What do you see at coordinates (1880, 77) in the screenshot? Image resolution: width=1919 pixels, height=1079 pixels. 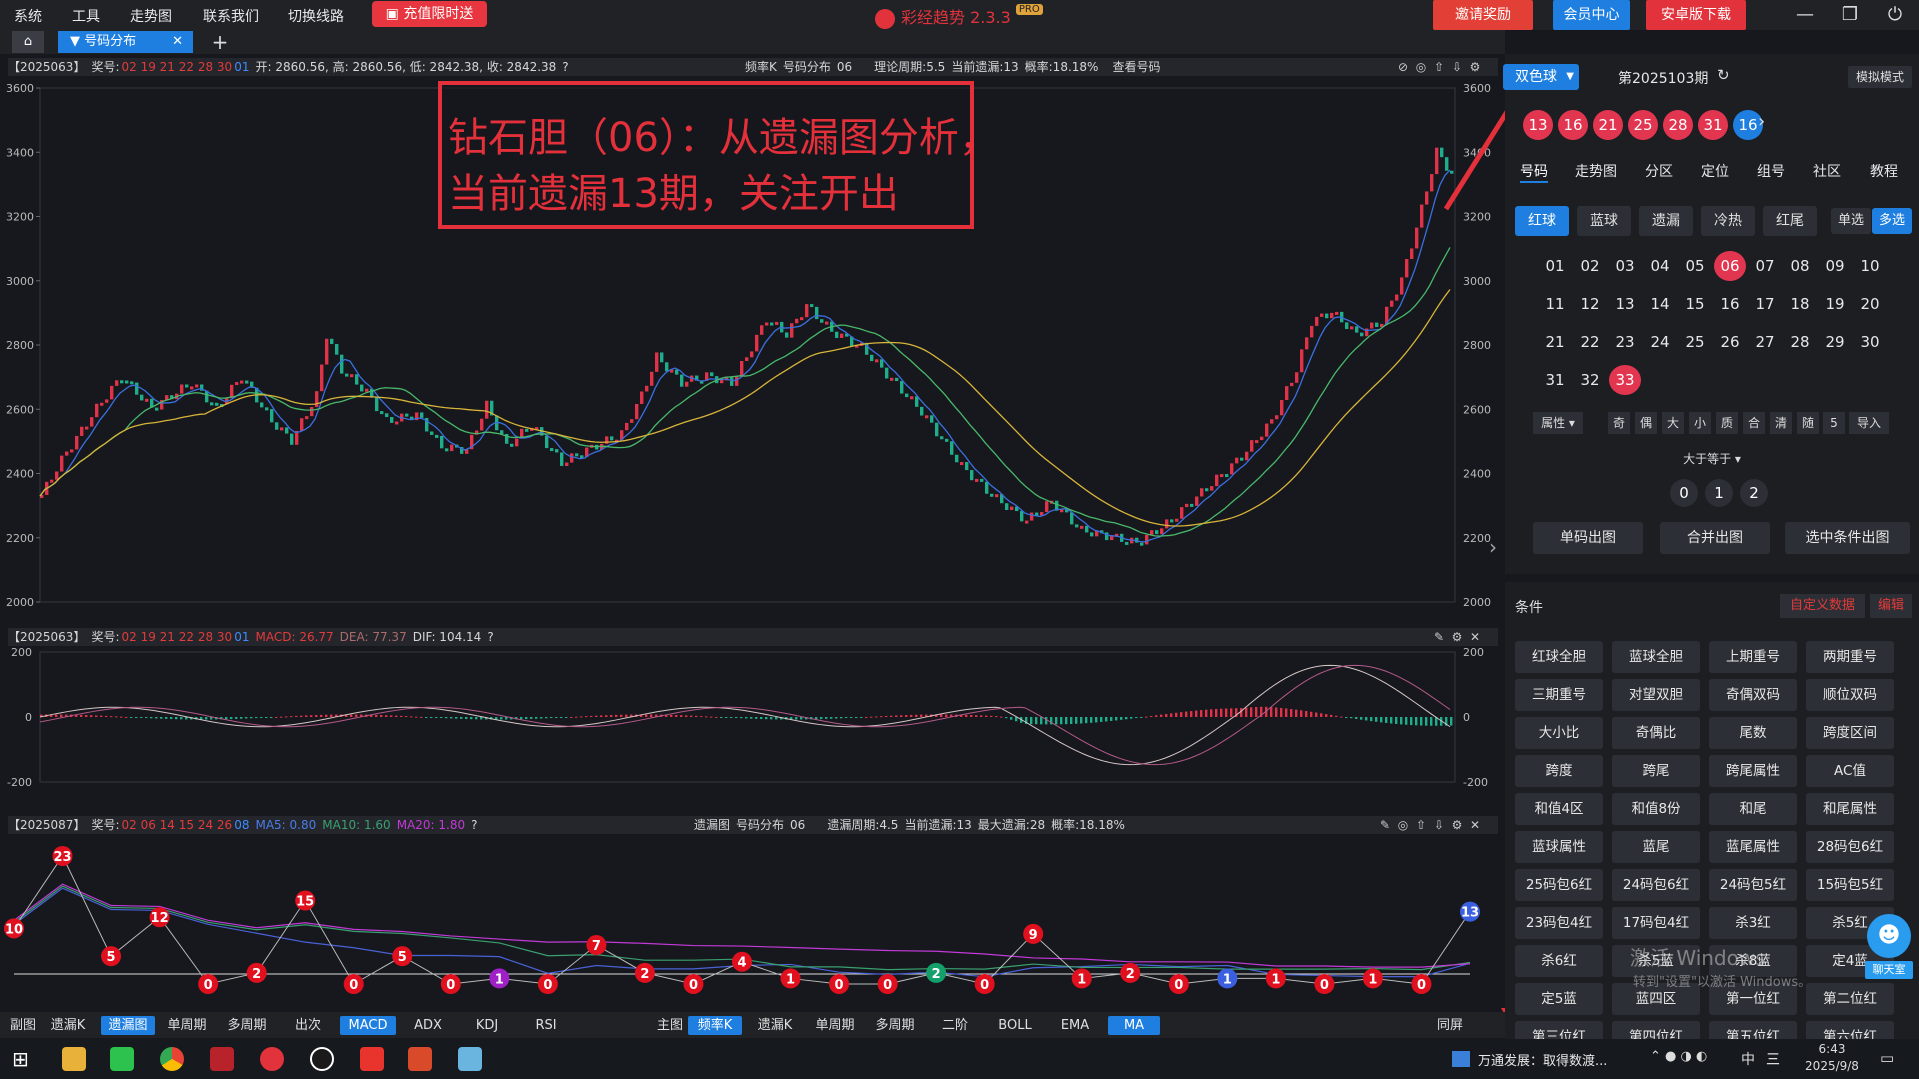 I see `simulation-mode-button: 模拟模式` at bounding box center [1880, 77].